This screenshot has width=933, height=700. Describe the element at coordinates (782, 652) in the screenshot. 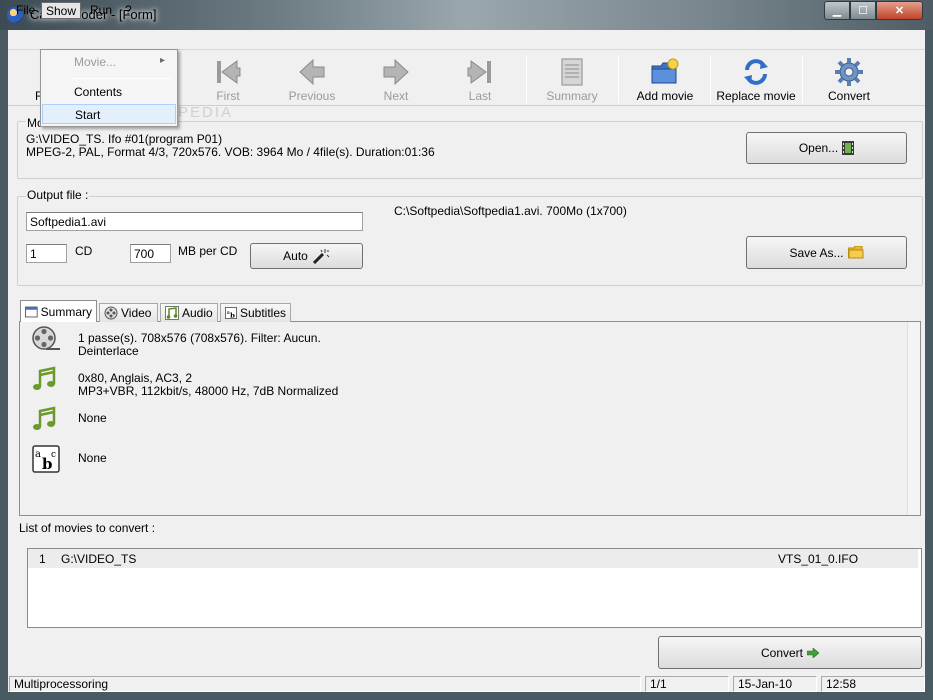

I see `convert-button-label: Convert` at that location.